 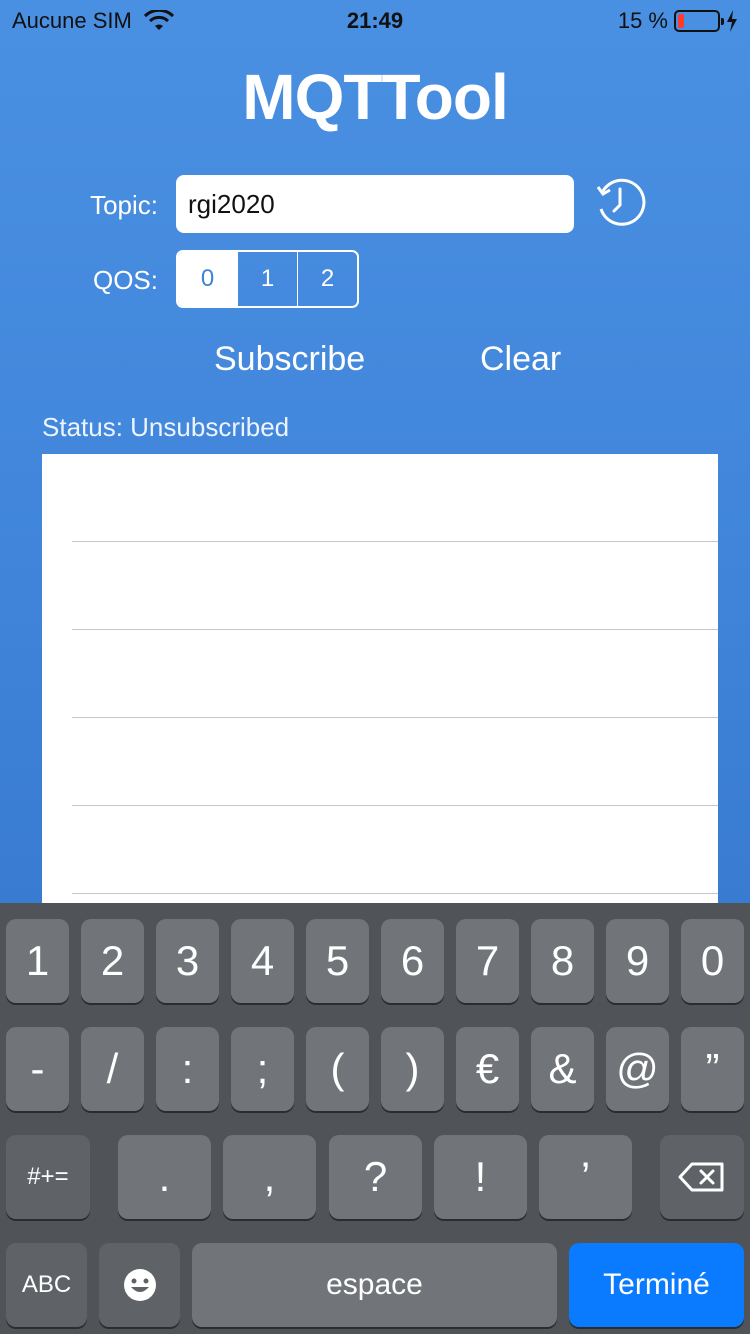 What do you see at coordinates (656, 1285) in the screenshot?
I see `done-key: Terminé` at bounding box center [656, 1285].